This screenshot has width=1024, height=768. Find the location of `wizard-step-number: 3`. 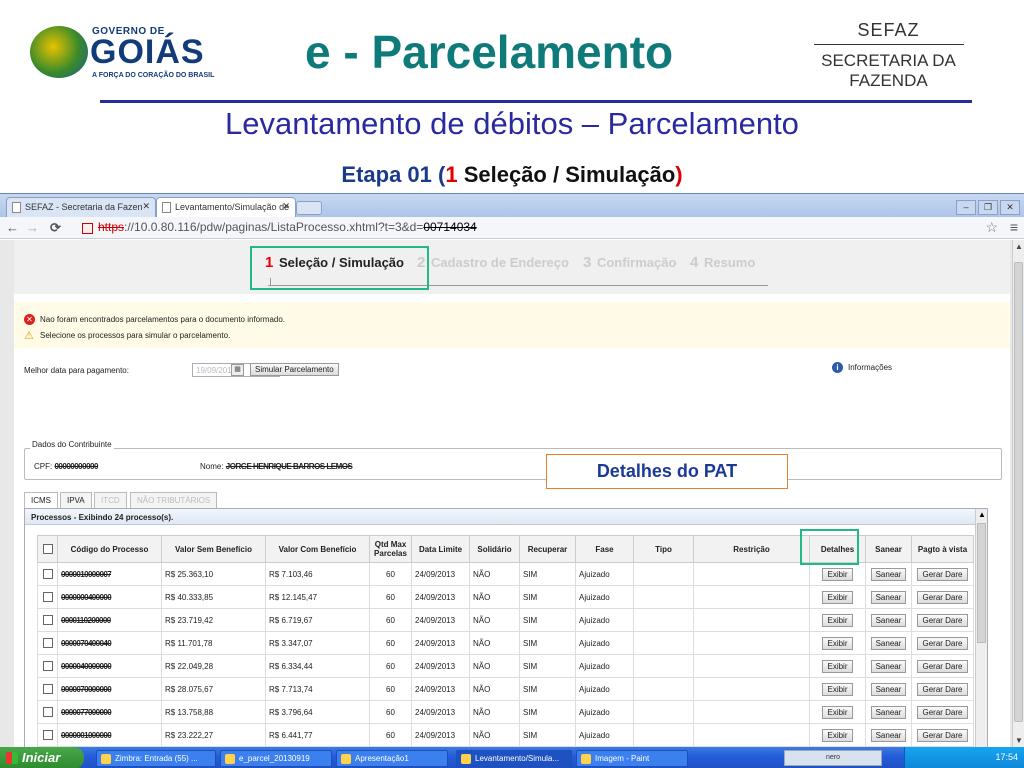

wizard-step-number: 3 is located at coordinates (587, 262).